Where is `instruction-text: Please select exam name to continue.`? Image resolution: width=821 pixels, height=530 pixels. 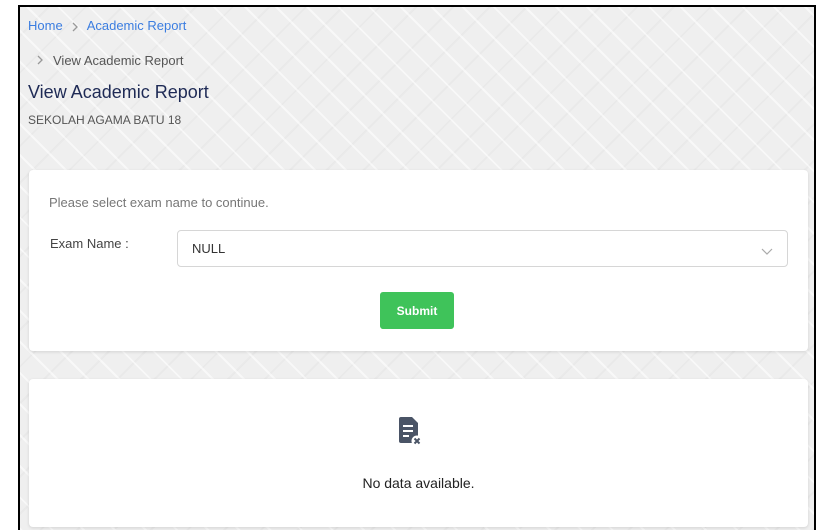
instruction-text: Please select exam name to continue. is located at coordinates (159, 202).